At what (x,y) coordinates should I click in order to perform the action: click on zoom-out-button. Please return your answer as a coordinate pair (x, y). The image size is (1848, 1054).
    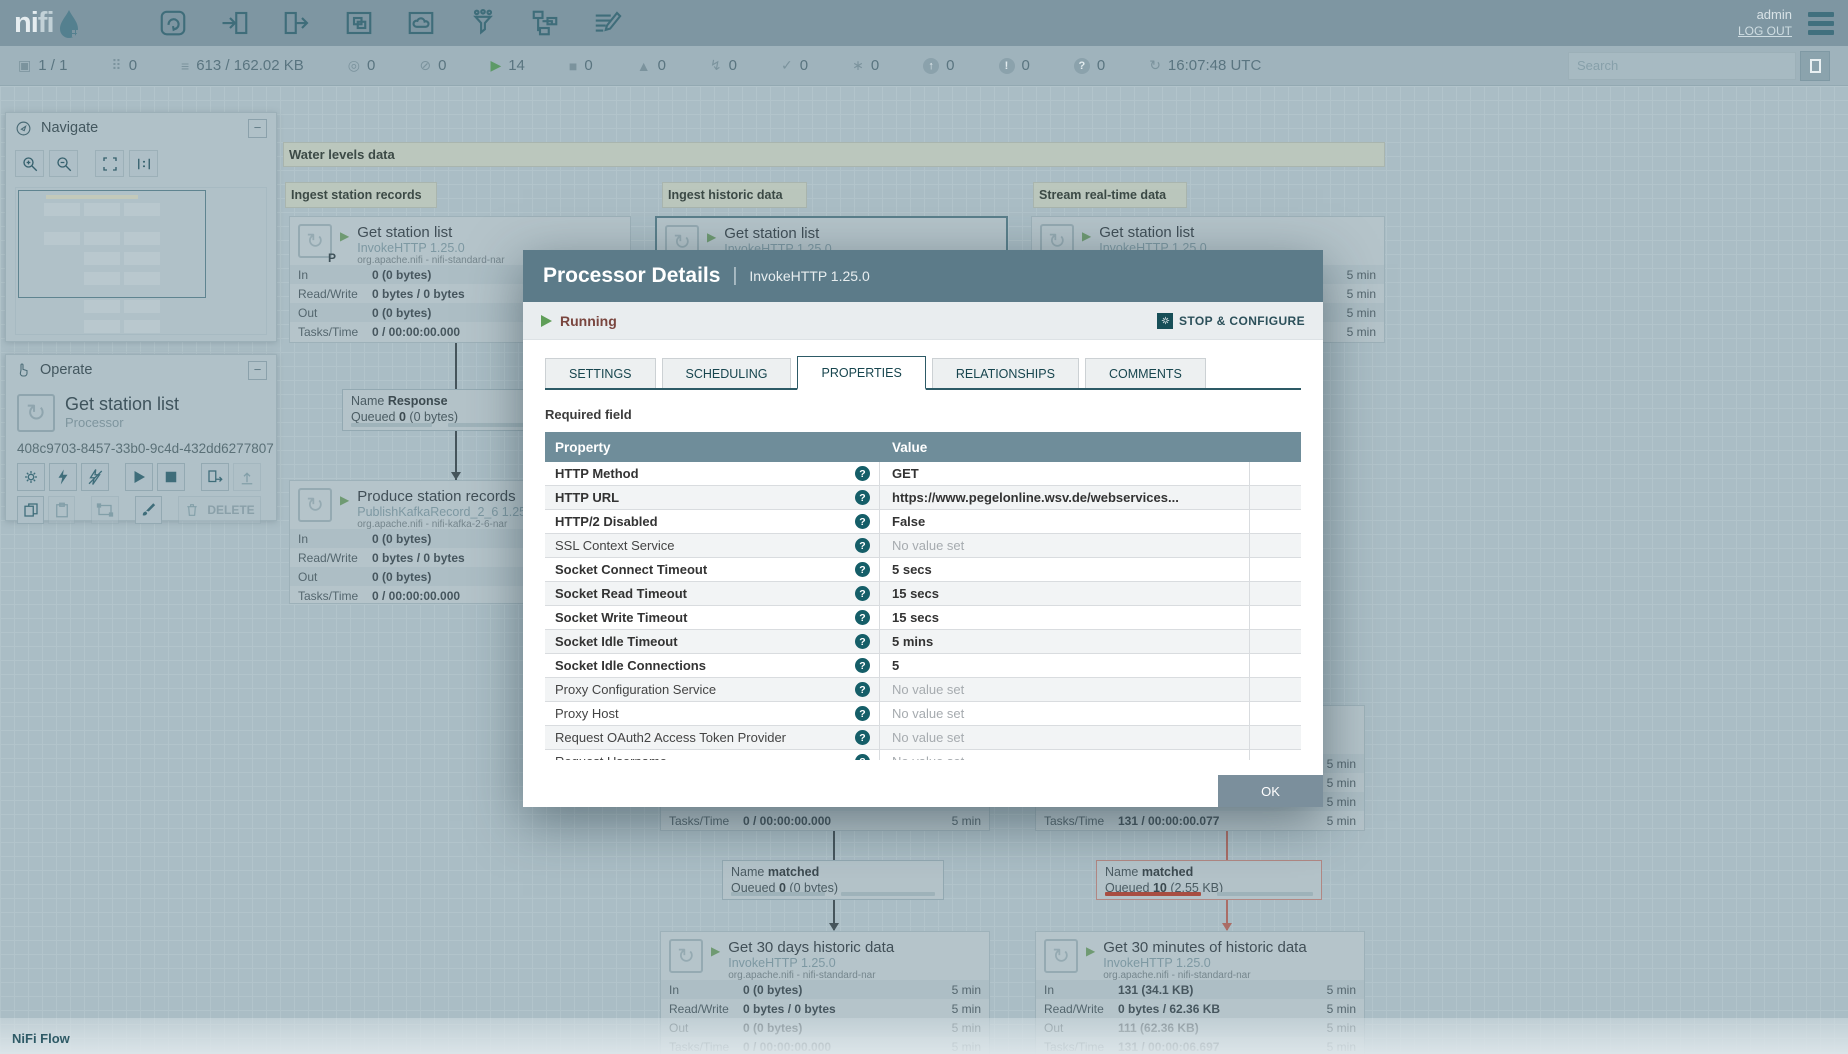
    Looking at the image, I should click on (63, 163).